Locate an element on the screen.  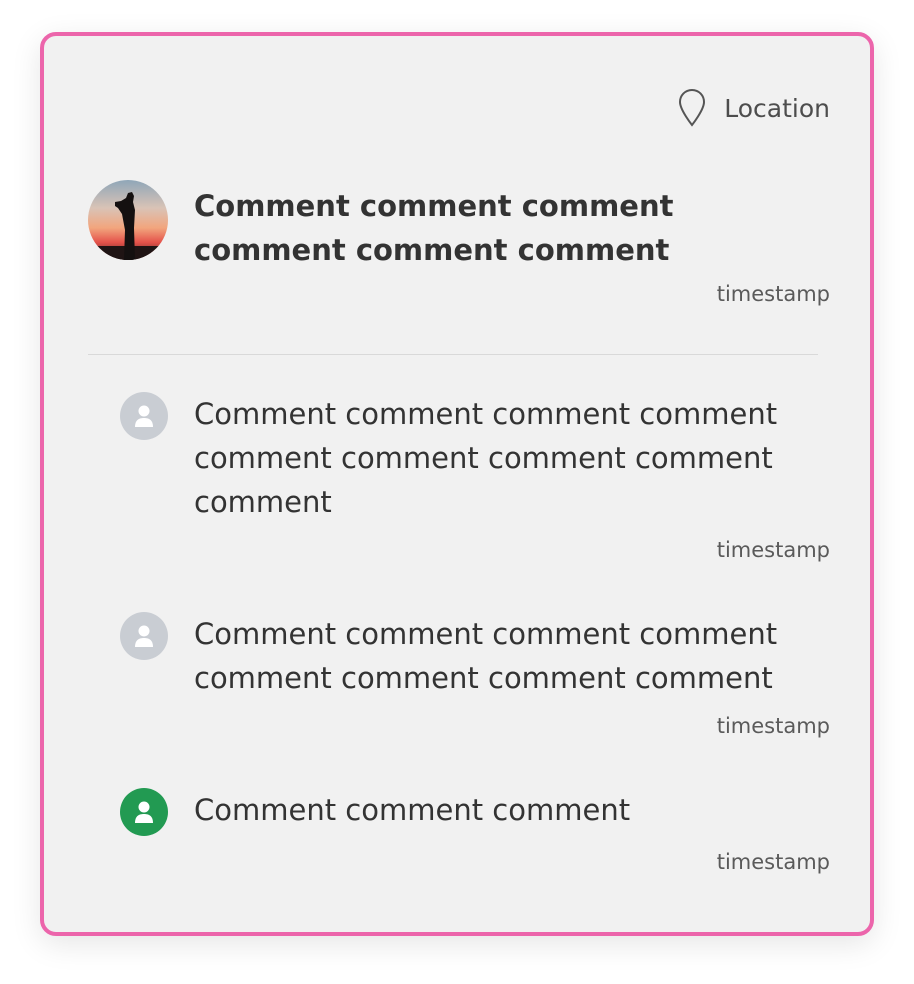
reply-text: Comment comment comment is located at coordinates (412, 810).